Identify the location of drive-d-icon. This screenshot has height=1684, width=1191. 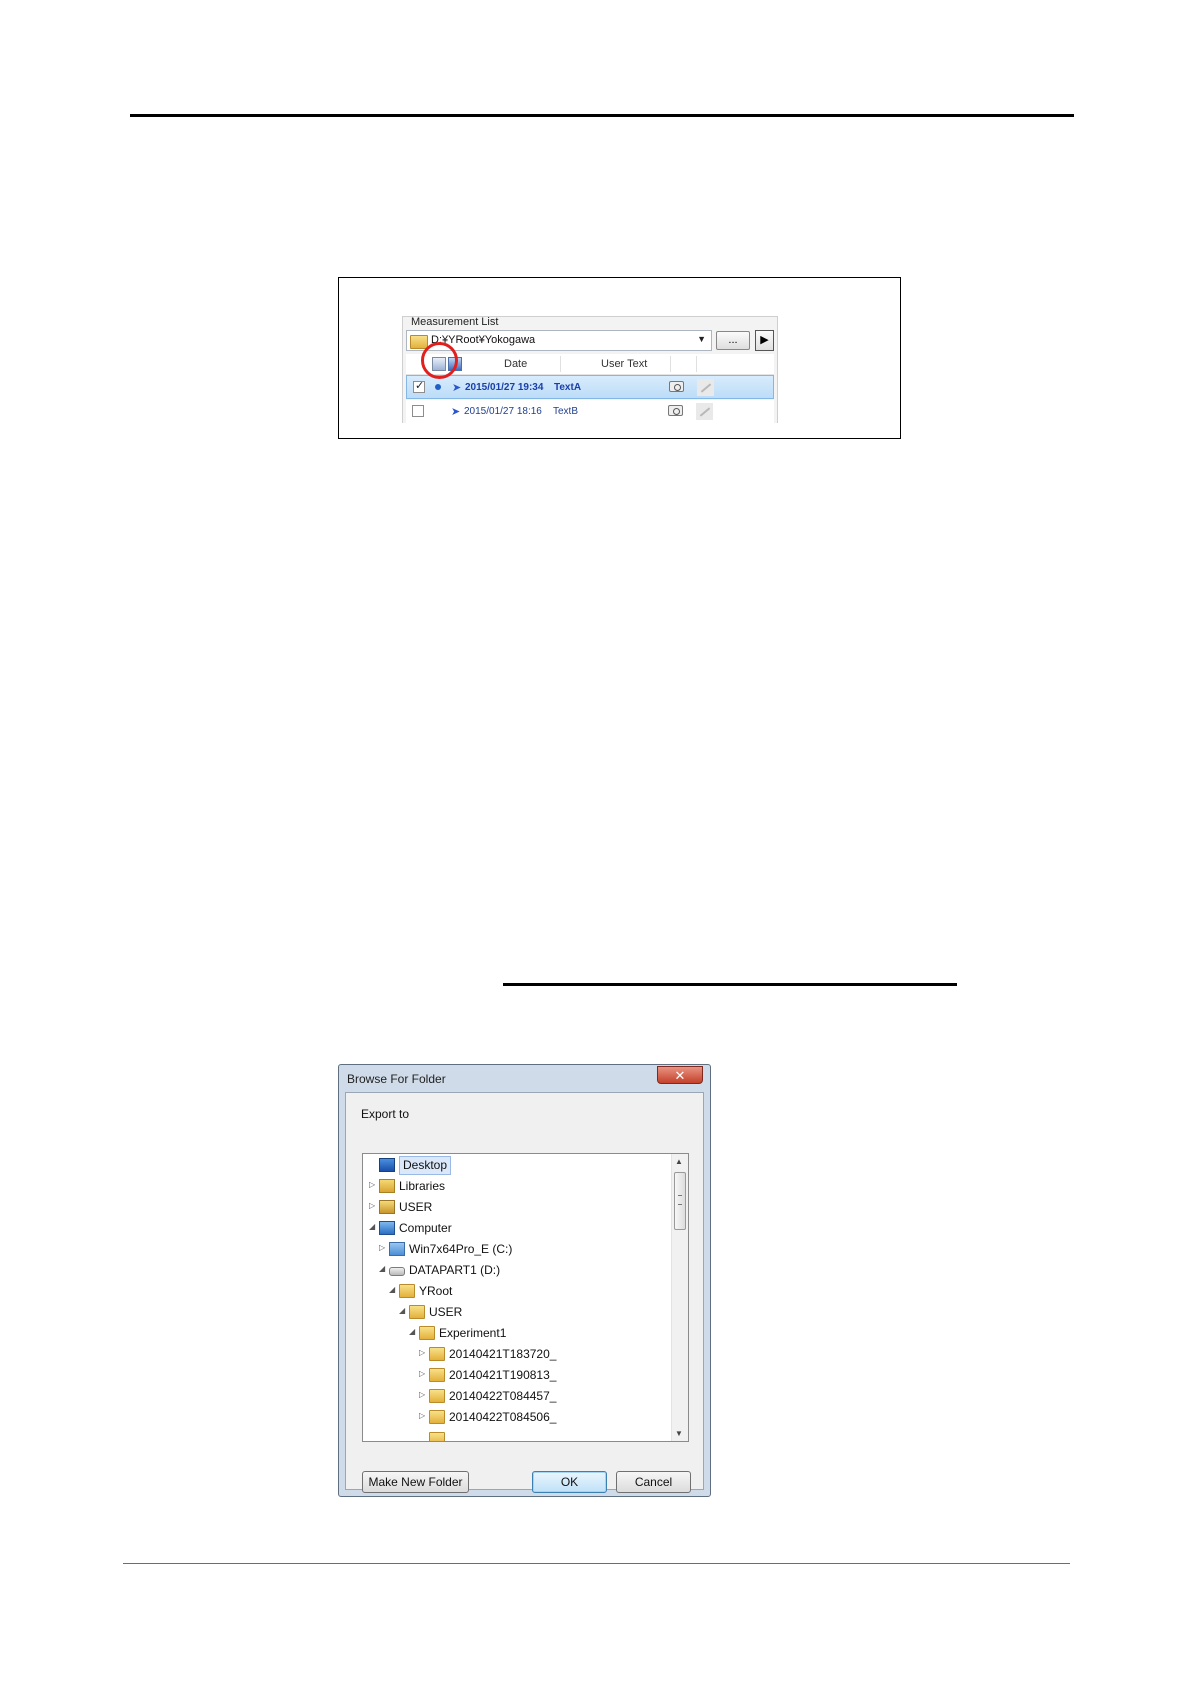
(397, 1271).